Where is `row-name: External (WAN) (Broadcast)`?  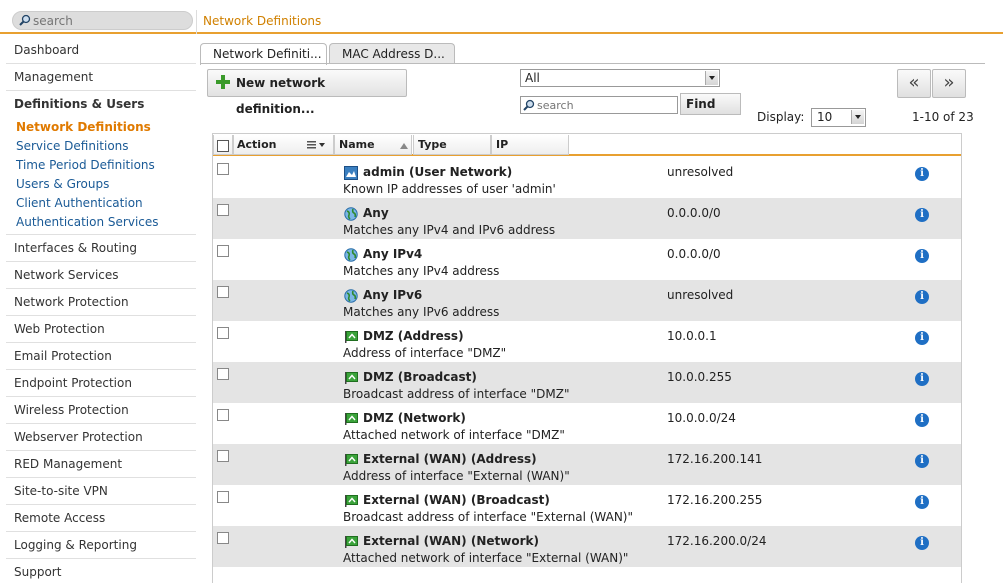
row-name: External (WAN) (Broadcast) is located at coordinates (456, 500).